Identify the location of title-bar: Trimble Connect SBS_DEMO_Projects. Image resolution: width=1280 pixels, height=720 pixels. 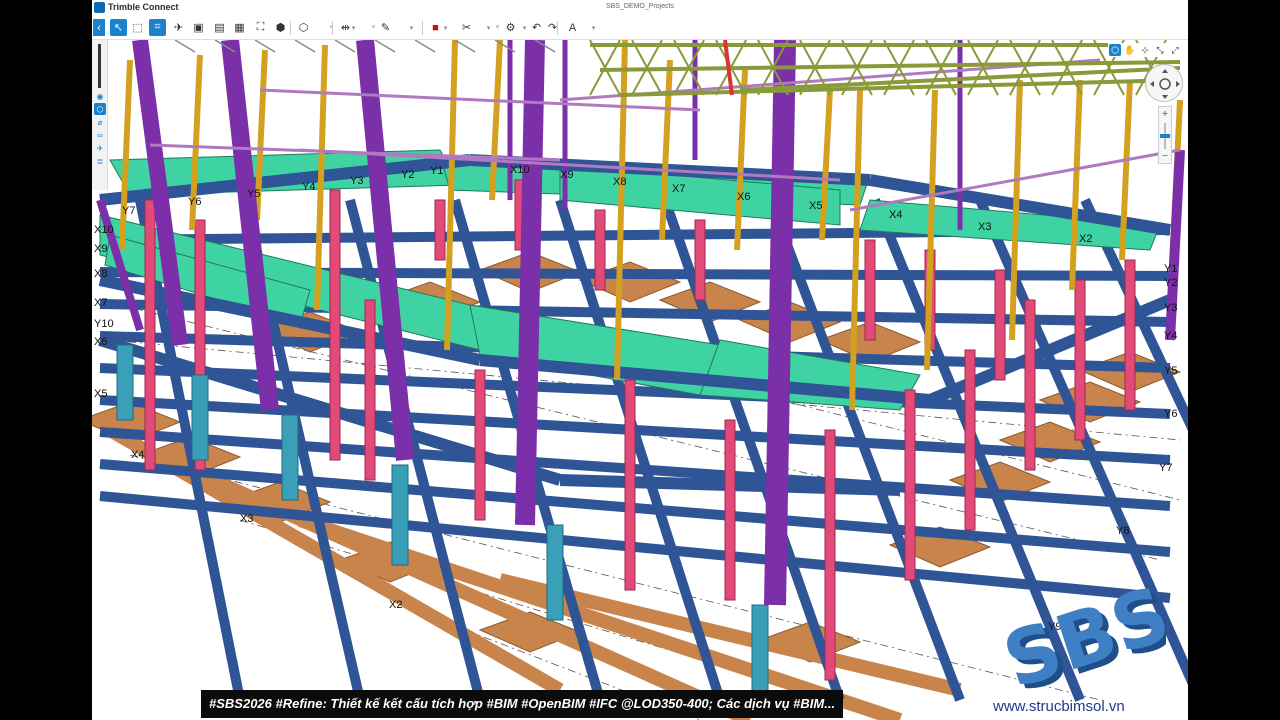
(640, 8).